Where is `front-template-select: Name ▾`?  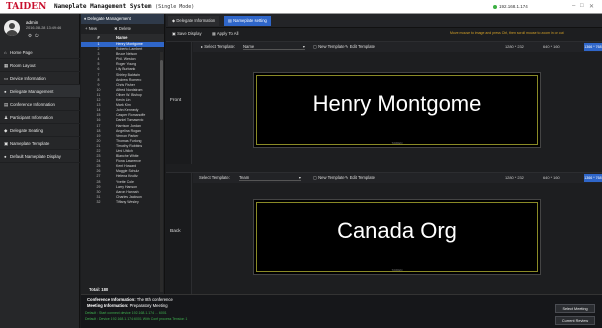 front-template-select: Name ▾ is located at coordinates (274, 47).